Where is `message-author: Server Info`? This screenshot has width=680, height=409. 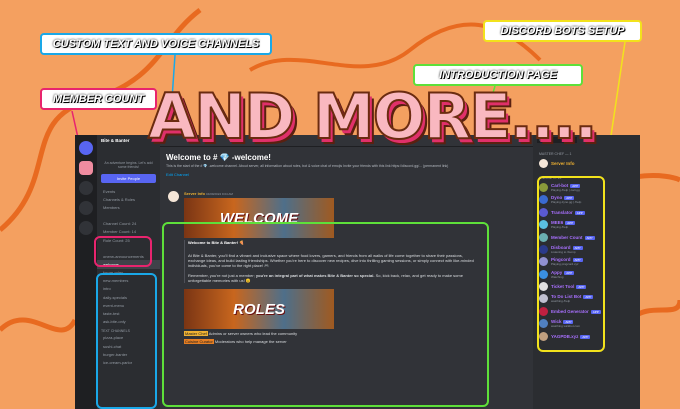
message-author: Server Info is located at coordinates (194, 193).